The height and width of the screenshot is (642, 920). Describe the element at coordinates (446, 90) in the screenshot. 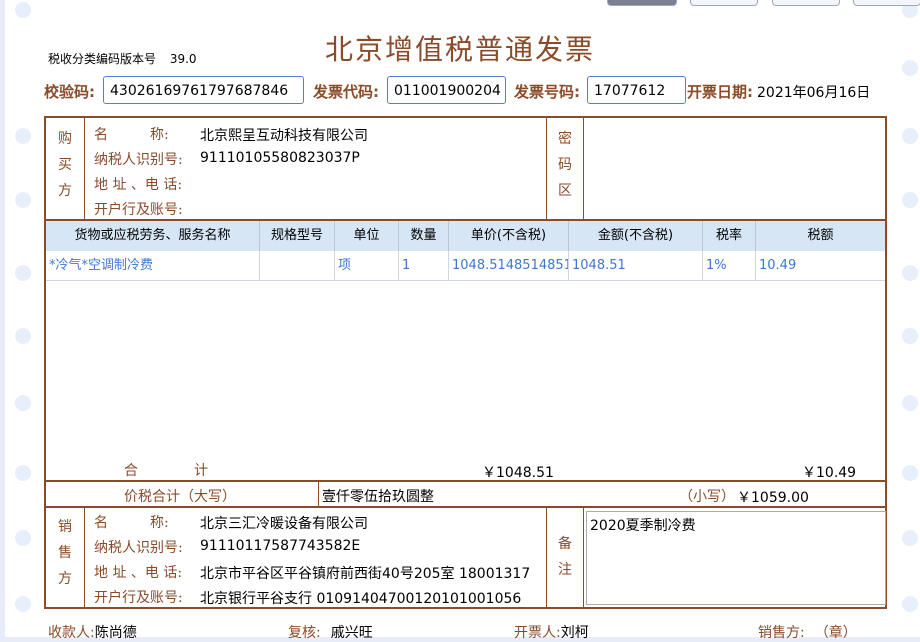

I see `invoice-code-field: 011001900204` at that location.